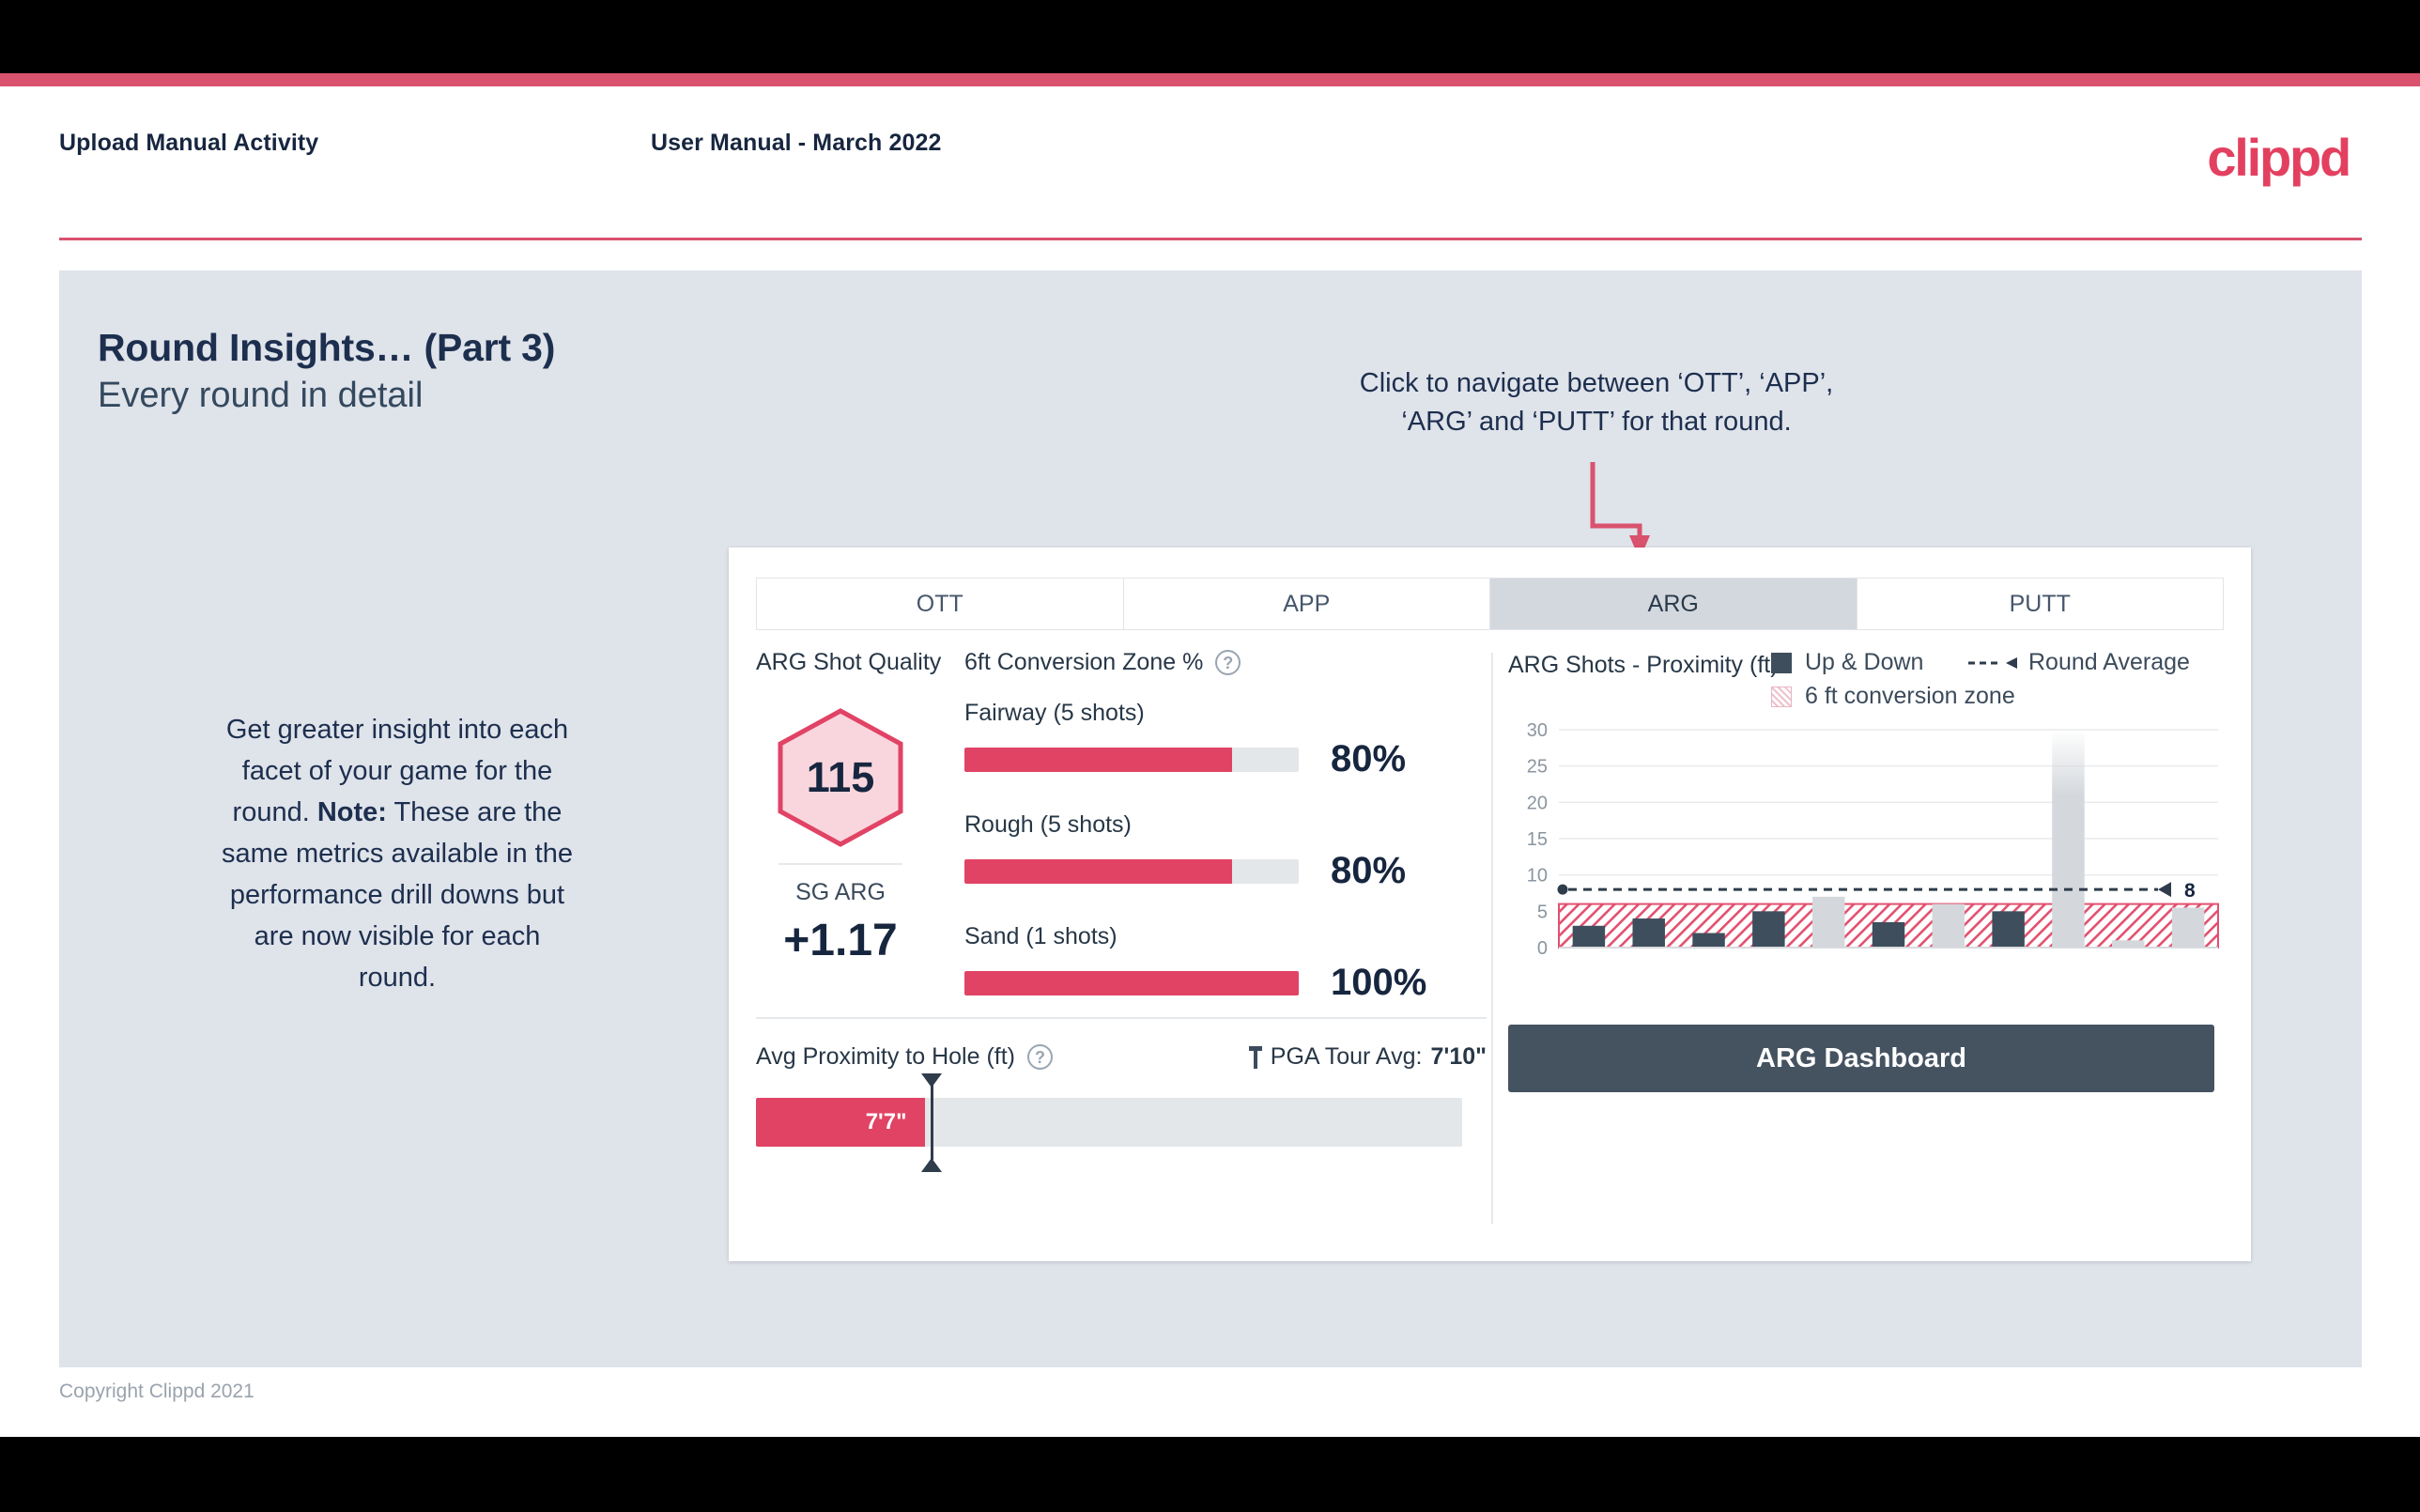 Image resolution: width=2420 pixels, height=1512 pixels. I want to click on callout-line-1: Click to navigate between ‘OTT’, ‘APP’,, so click(1596, 383).